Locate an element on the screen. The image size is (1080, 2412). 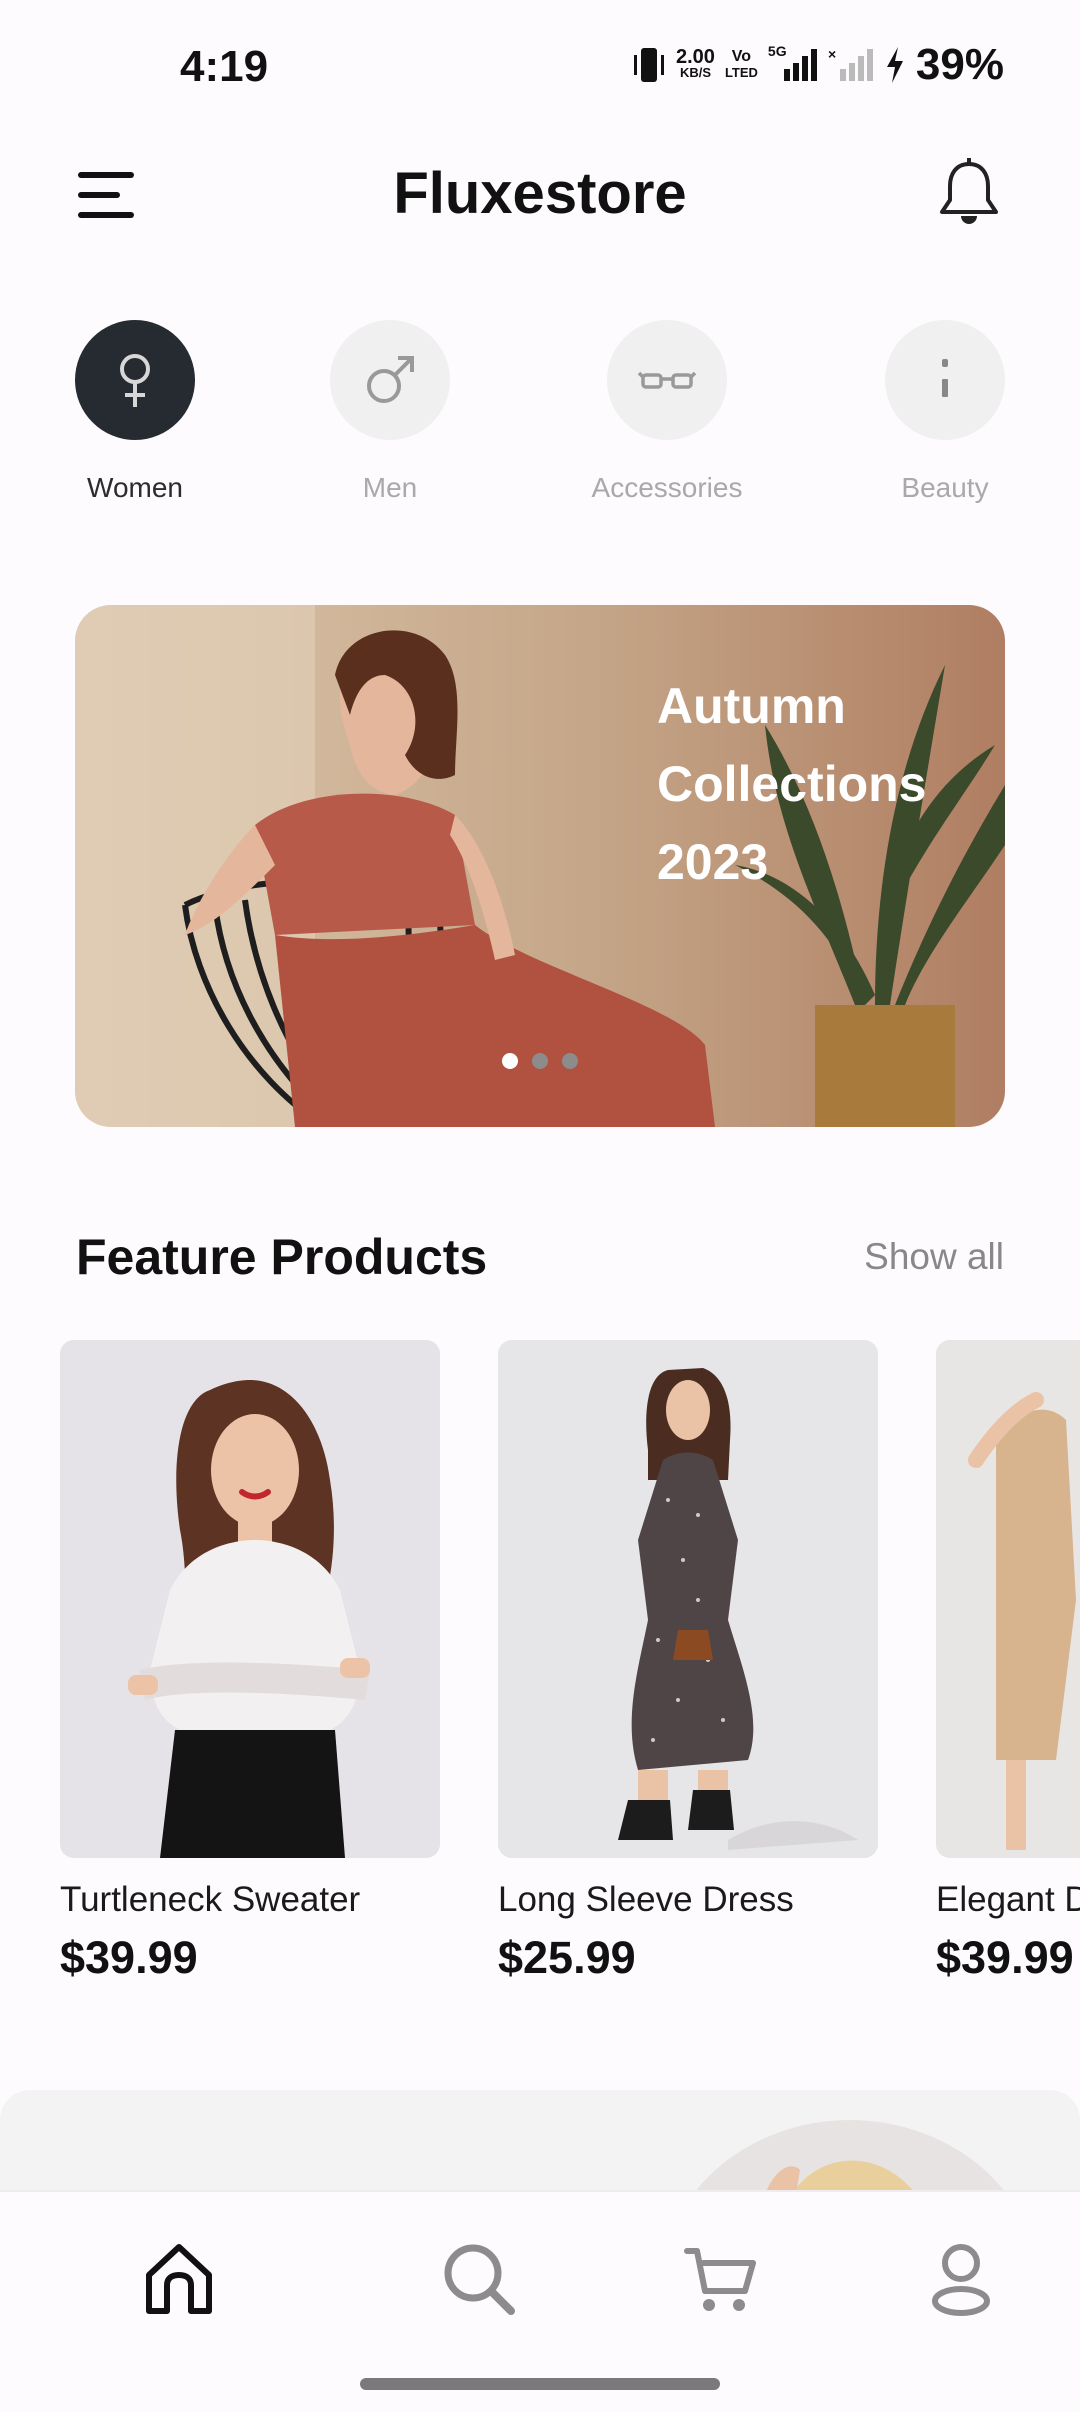
product-name: Elegant D is located at coordinates (1008, 1899).